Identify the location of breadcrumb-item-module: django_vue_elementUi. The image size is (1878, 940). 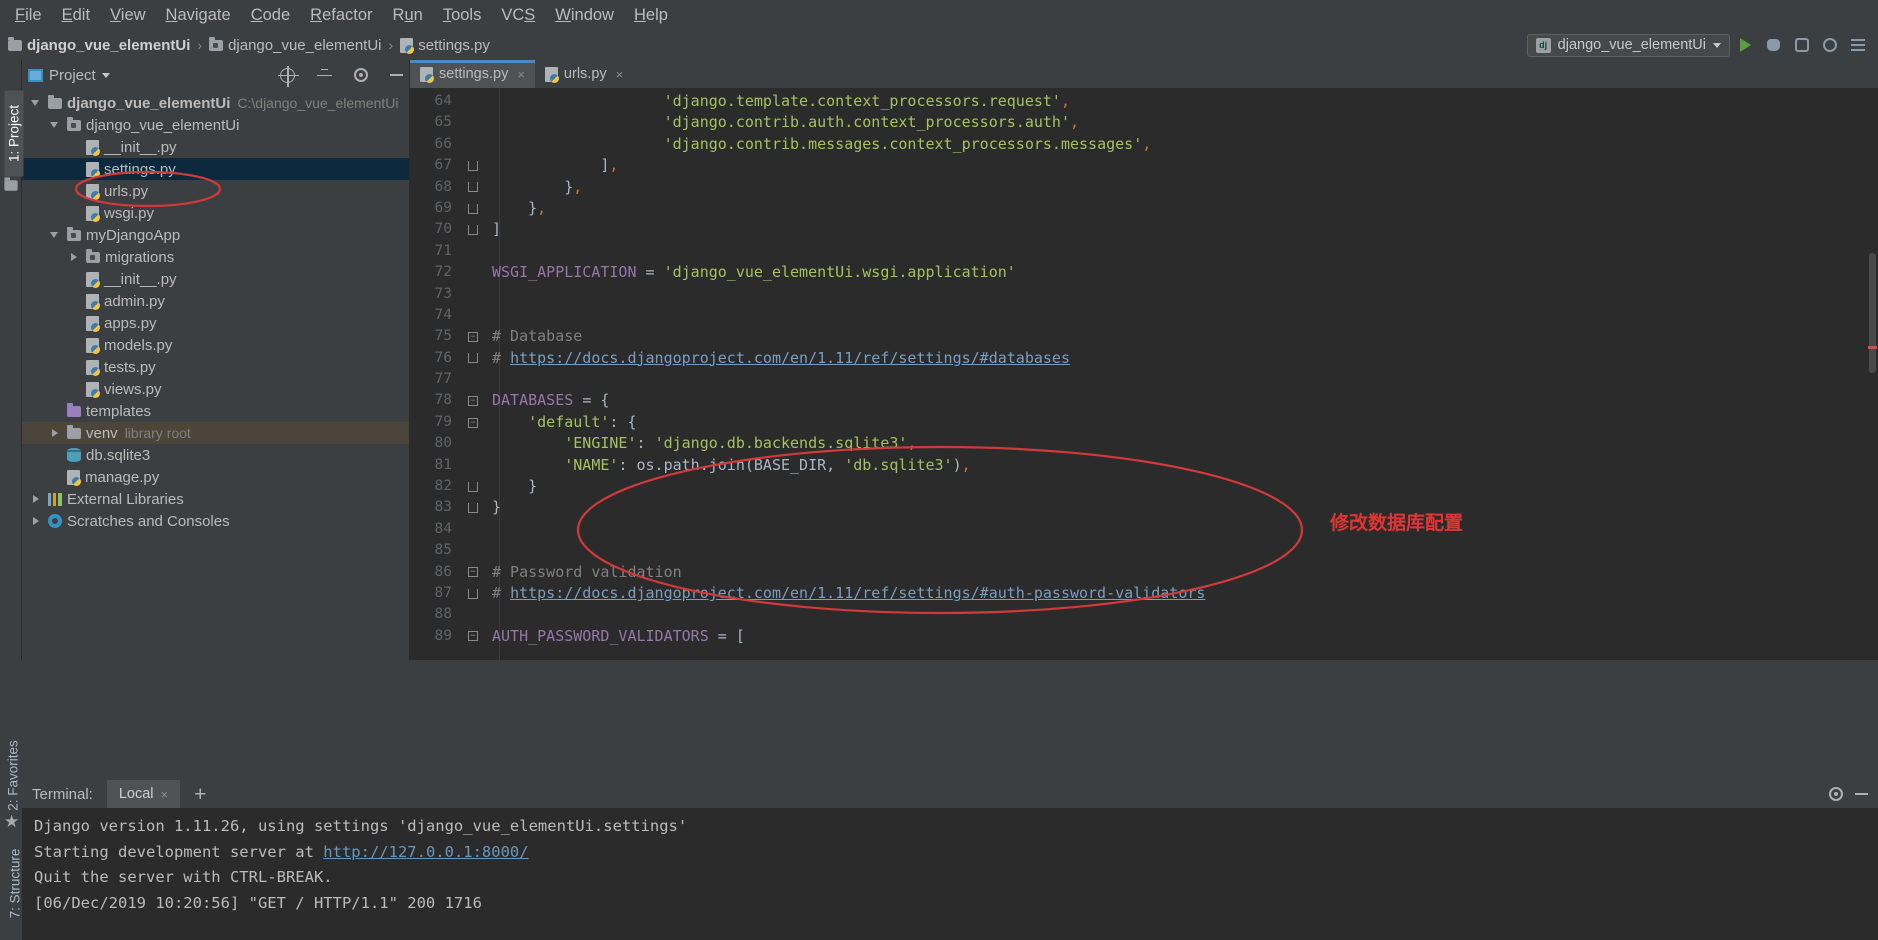
(295, 45).